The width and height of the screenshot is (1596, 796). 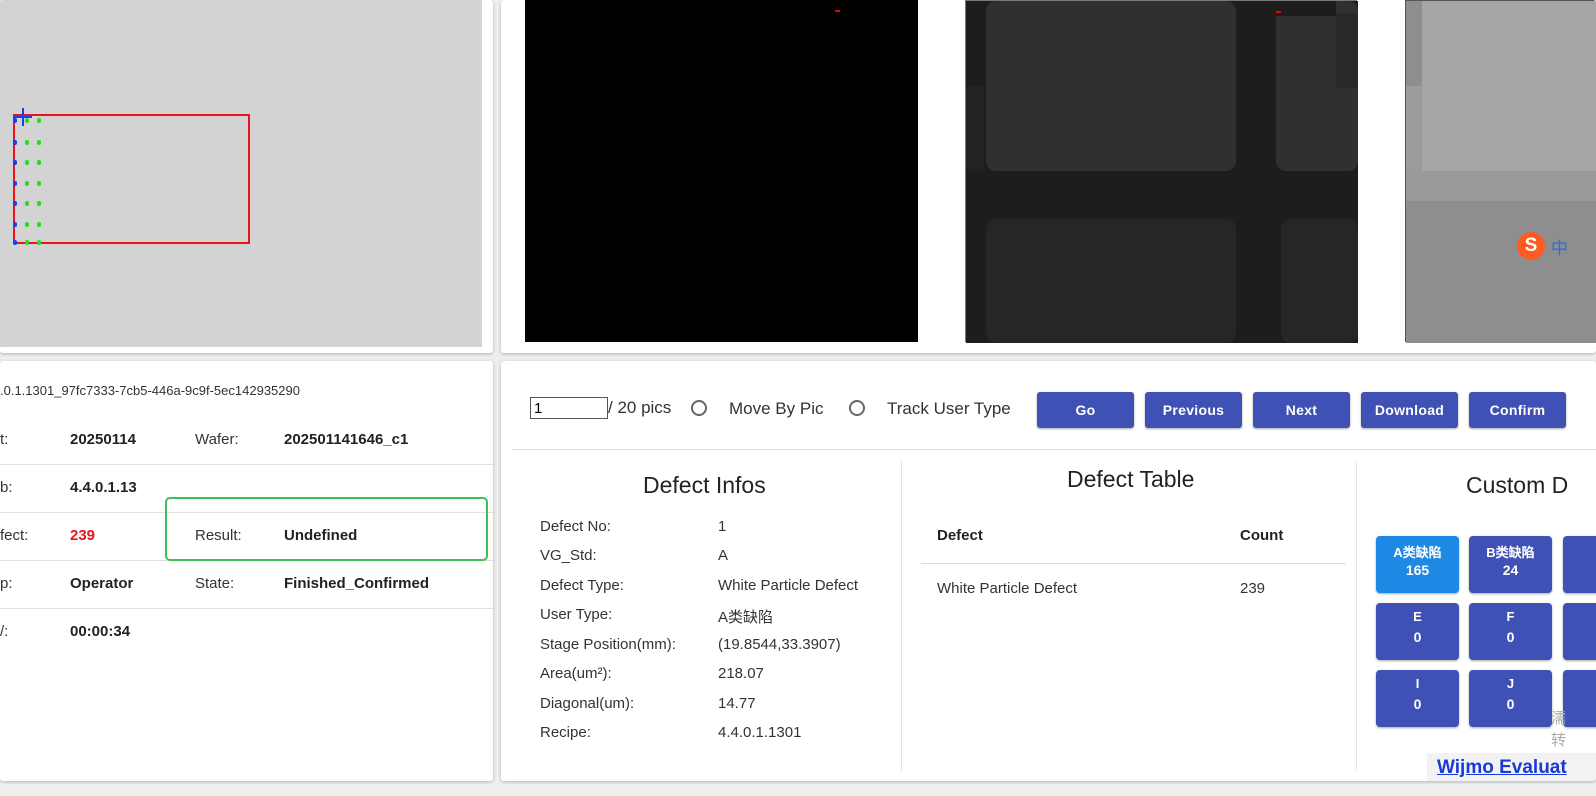 What do you see at coordinates (326, 529) in the screenshot?
I see `result-highlight-box` at bounding box center [326, 529].